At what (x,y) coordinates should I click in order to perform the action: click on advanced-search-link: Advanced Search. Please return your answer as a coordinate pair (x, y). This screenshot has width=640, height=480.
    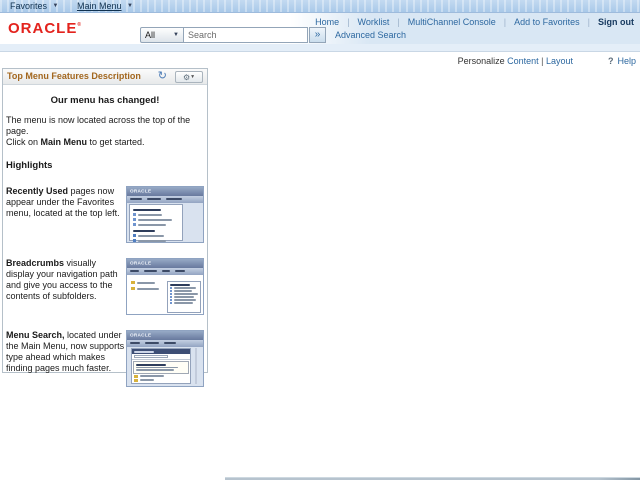
    Looking at the image, I should click on (370, 35).